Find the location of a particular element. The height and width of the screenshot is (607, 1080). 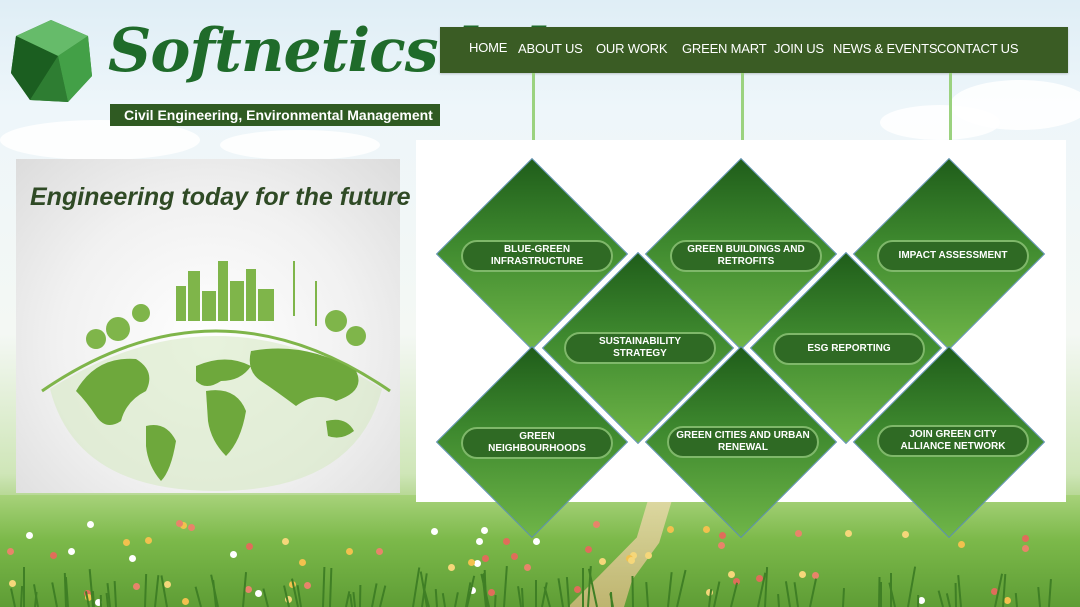

nav-news-link: NEWS & EVENTS is located at coordinates (885, 48).